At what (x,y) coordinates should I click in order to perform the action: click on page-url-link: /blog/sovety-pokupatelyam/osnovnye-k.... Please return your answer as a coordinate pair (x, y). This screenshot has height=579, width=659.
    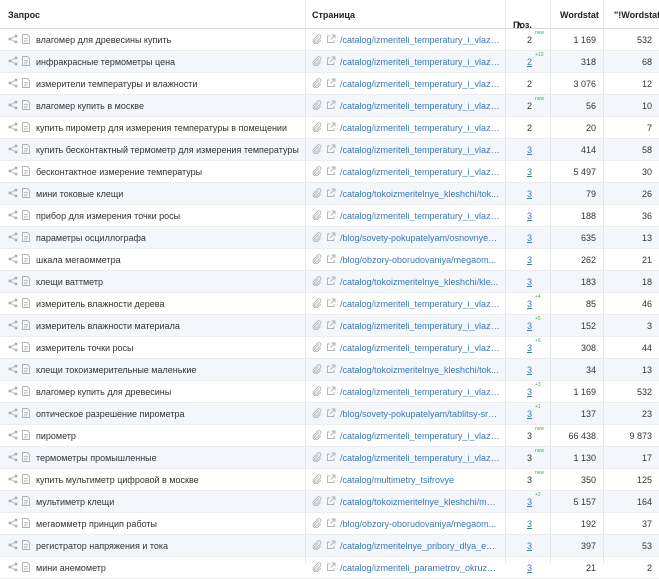
    Looking at the image, I should click on (420, 238).